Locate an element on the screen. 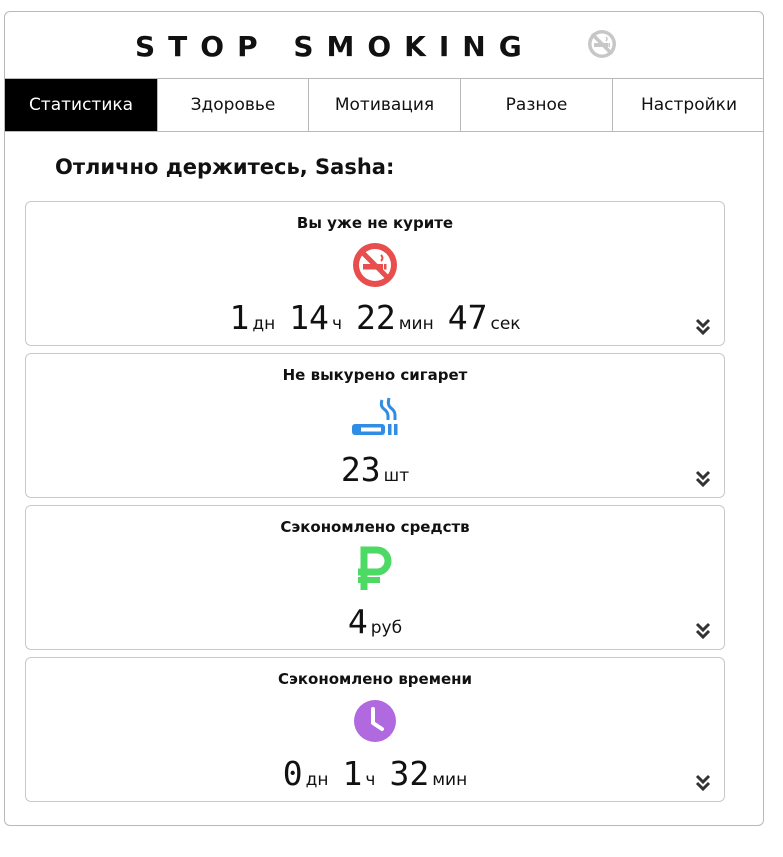 The image size is (783, 857). money-unit: руб is located at coordinates (386, 628).